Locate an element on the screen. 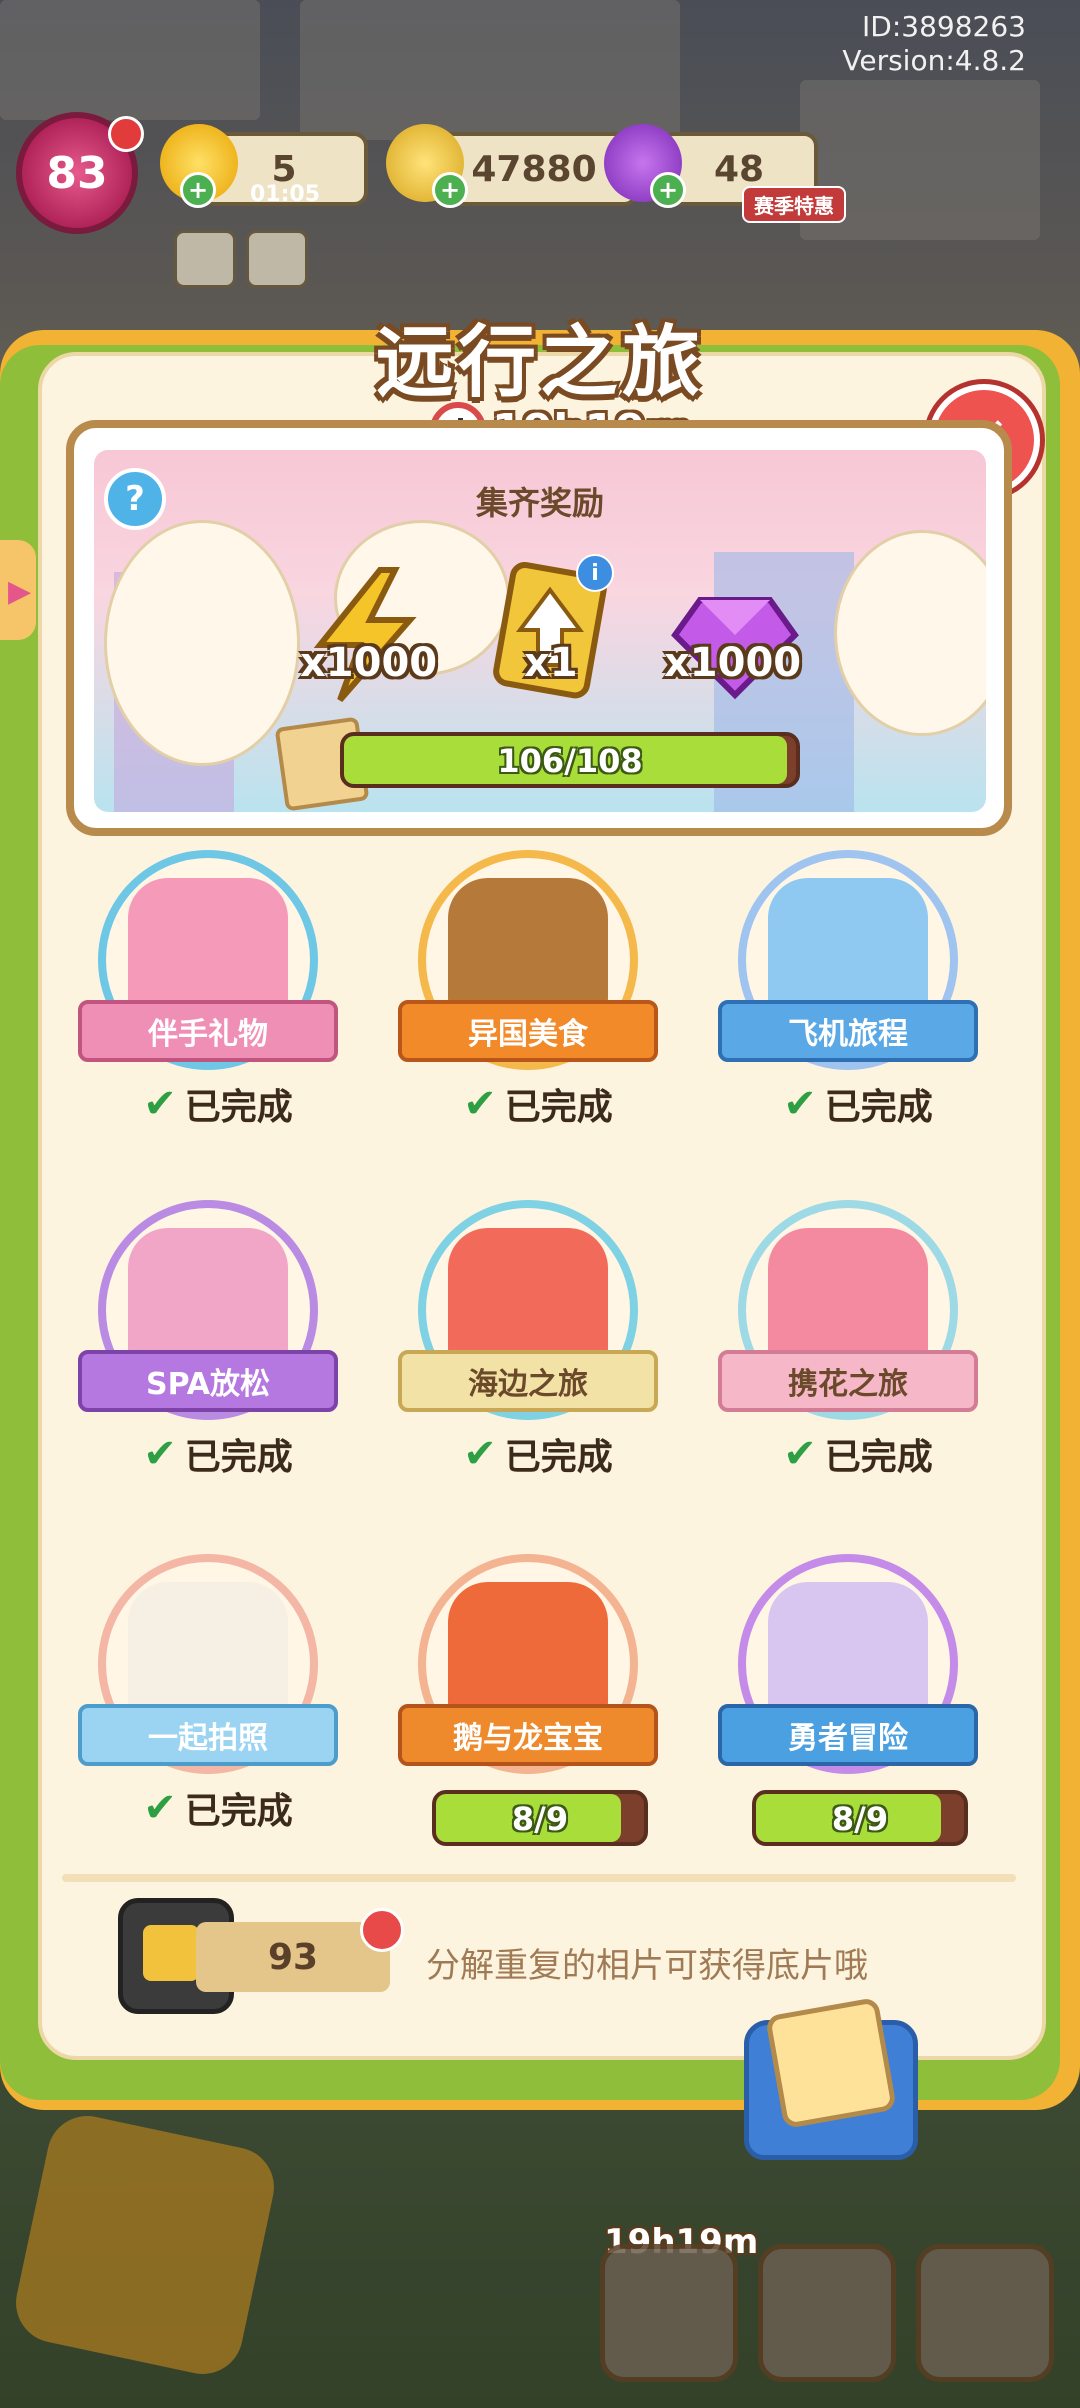 This screenshot has width=1080, height=2408. build-info: ID:3898263 Version:4.8.2 is located at coordinates (934, 44).